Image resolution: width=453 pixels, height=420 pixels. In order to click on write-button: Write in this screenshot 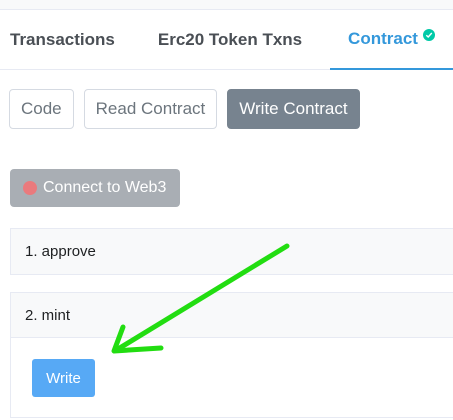, I will do `click(63, 378)`.